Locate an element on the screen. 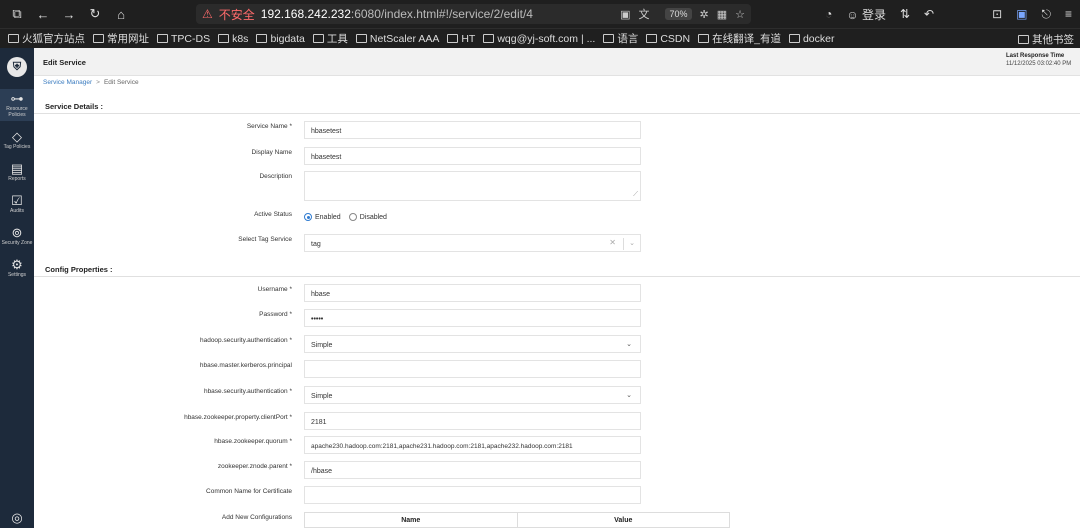 The height and width of the screenshot is (528, 1080). common-name-row: Common Name for Certificate is located at coordinates (557, 496).